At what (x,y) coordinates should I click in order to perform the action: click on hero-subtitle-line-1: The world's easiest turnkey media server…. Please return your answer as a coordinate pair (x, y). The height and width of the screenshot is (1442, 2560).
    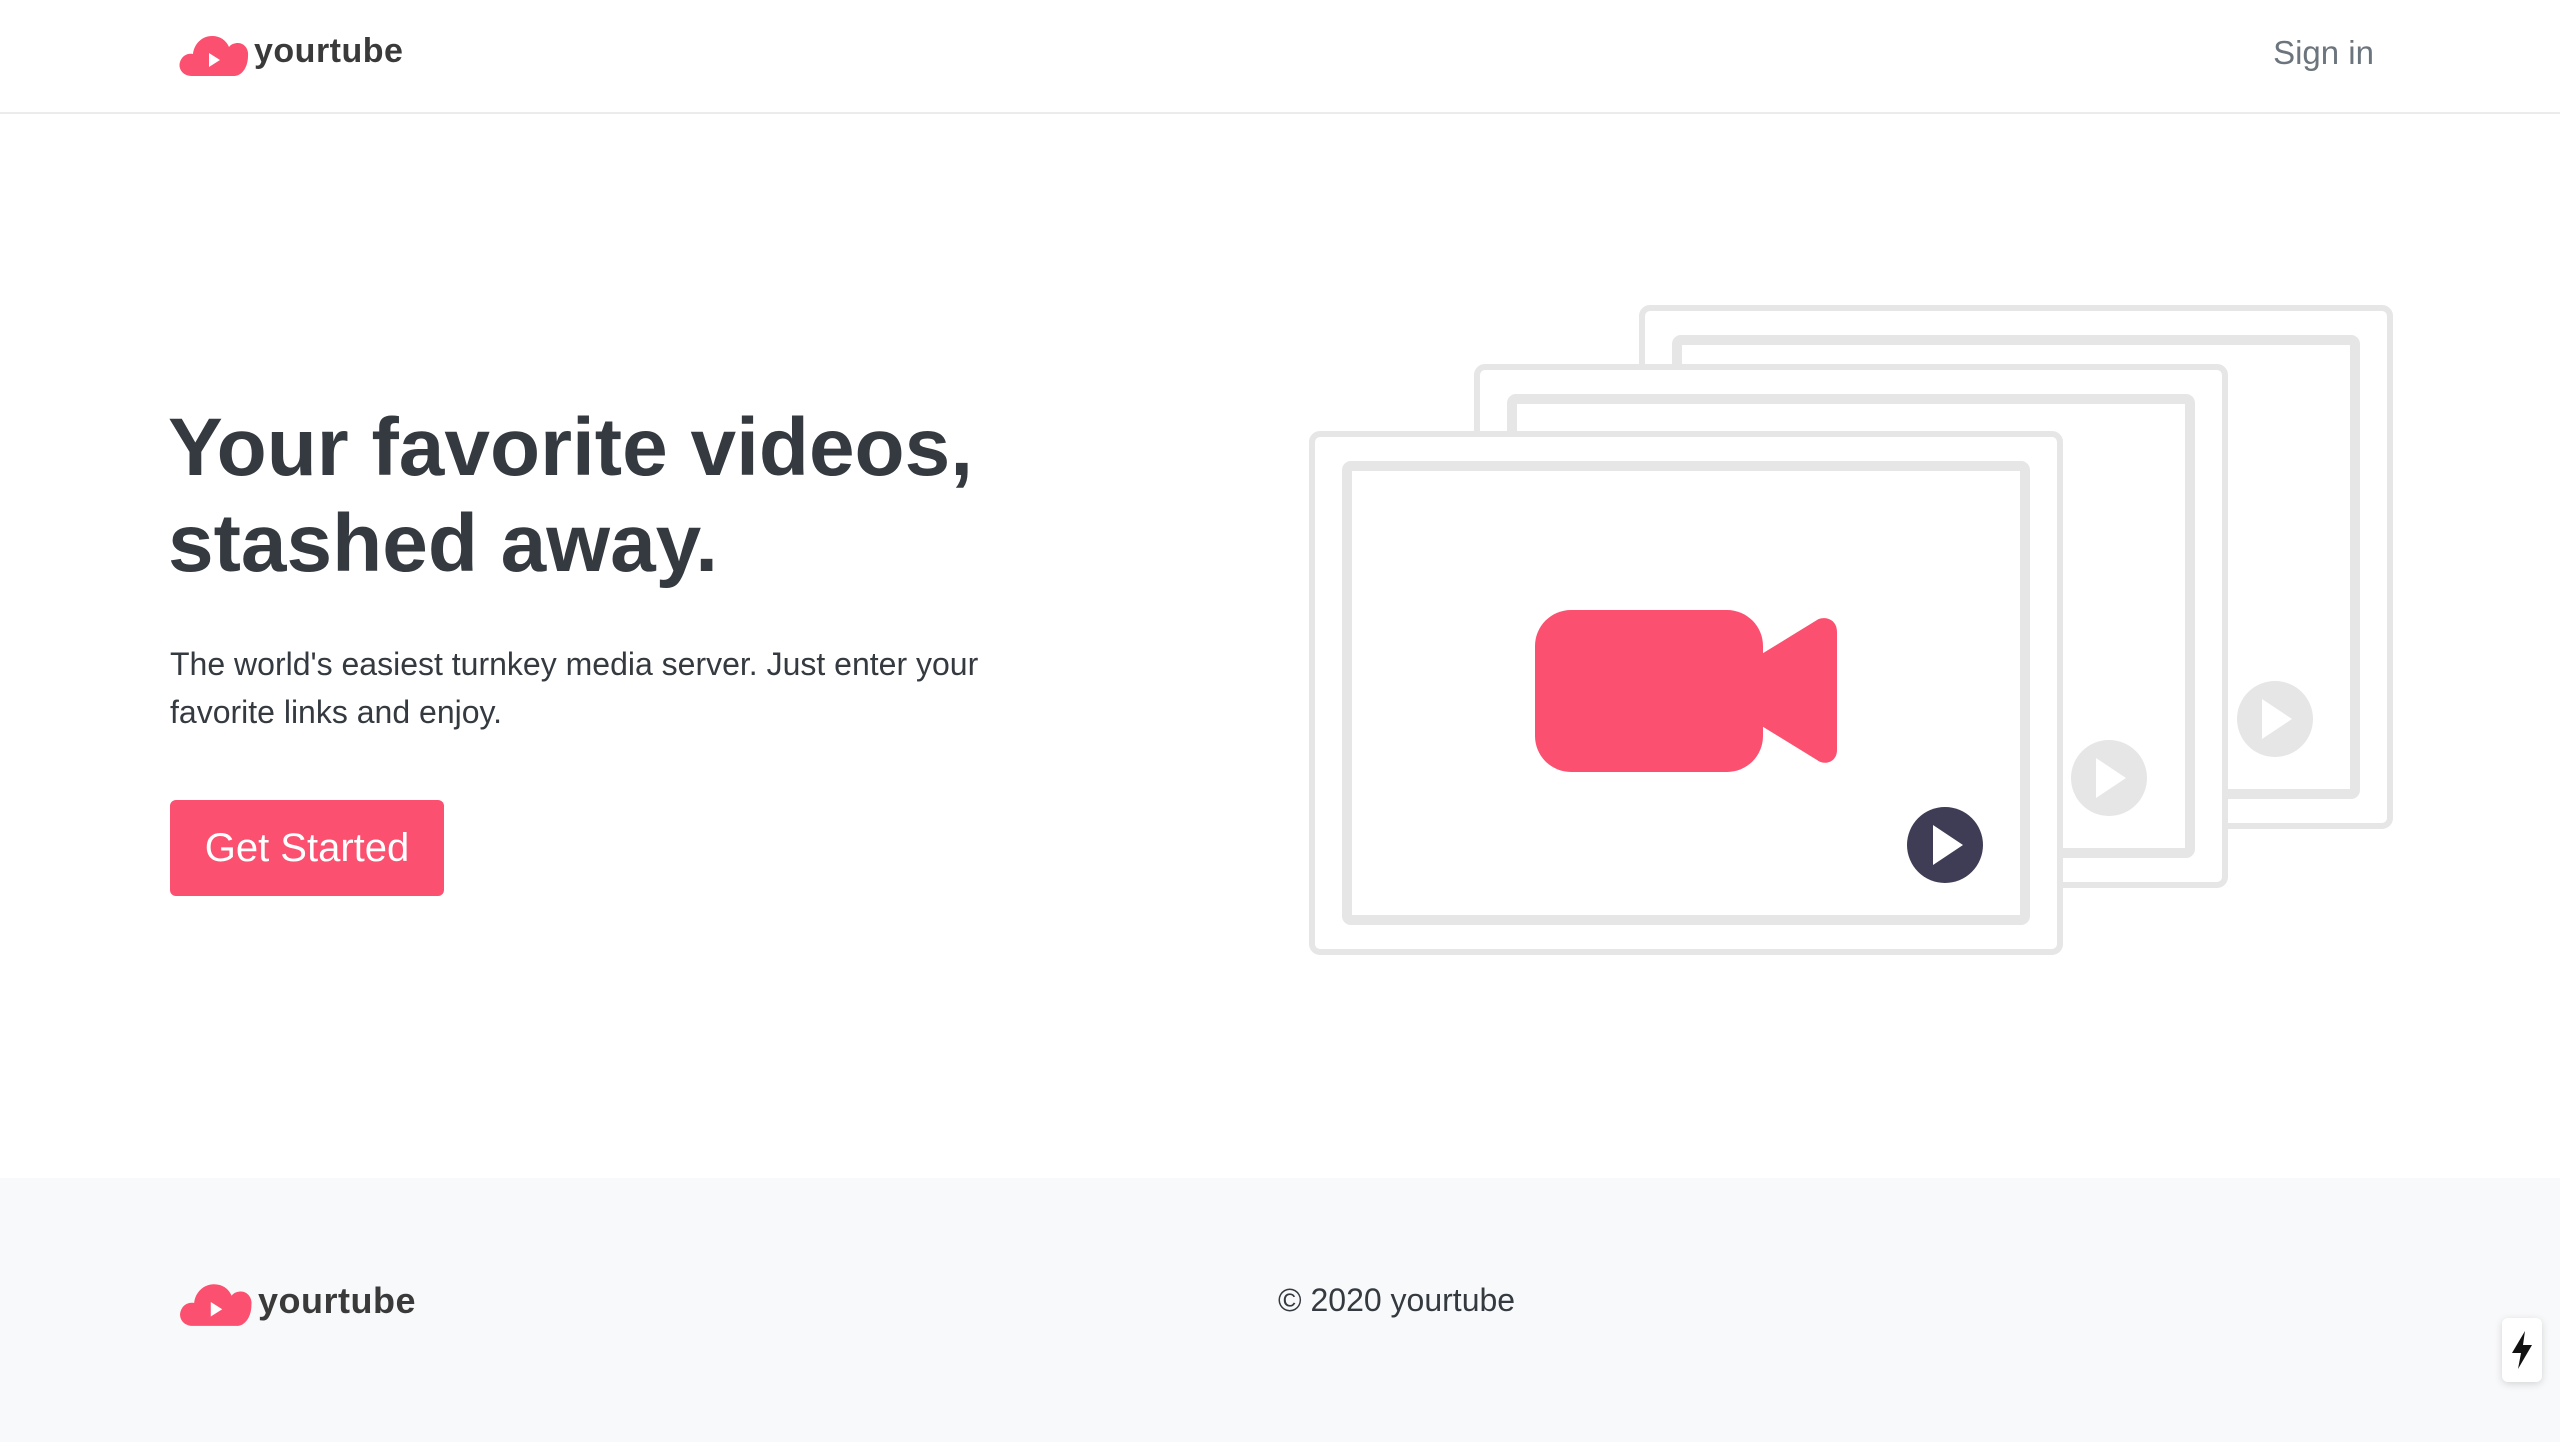
    Looking at the image, I should click on (574, 664).